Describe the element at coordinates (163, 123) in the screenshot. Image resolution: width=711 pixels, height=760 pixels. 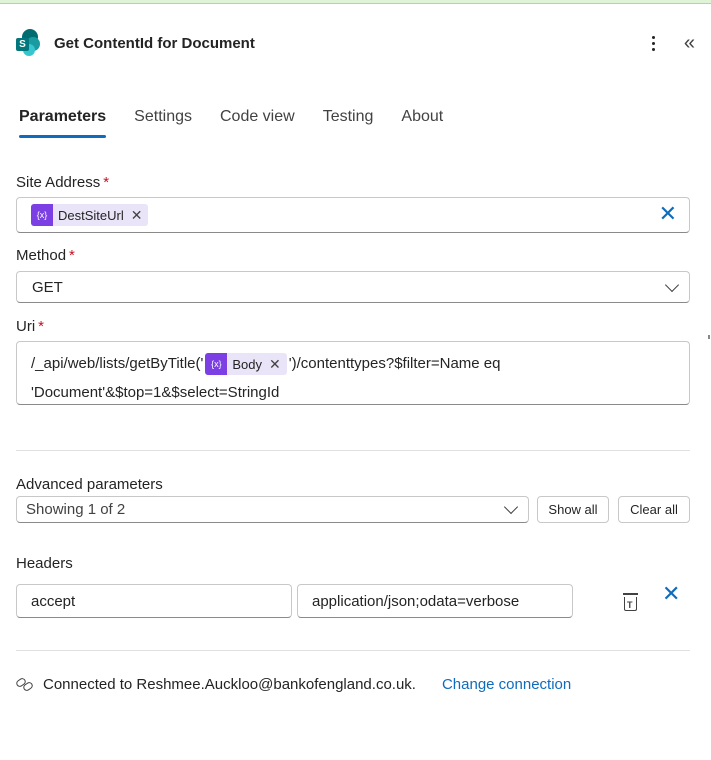
I see `tab-settings: Settings` at that location.